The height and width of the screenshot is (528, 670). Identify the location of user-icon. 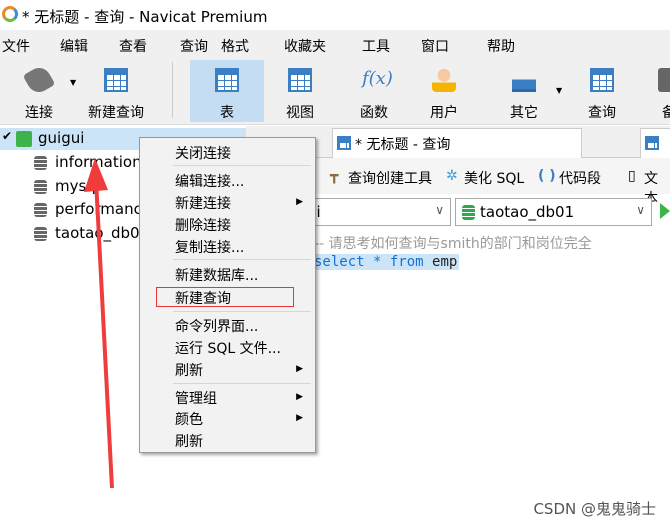
(444, 80).